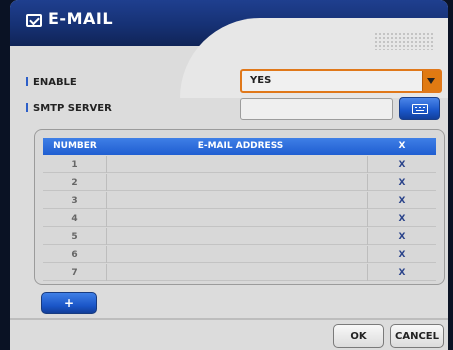 Image resolution: width=453 pixels, height=350 pixels. I want to click on enable-select-value: YES, so click(261, 80).